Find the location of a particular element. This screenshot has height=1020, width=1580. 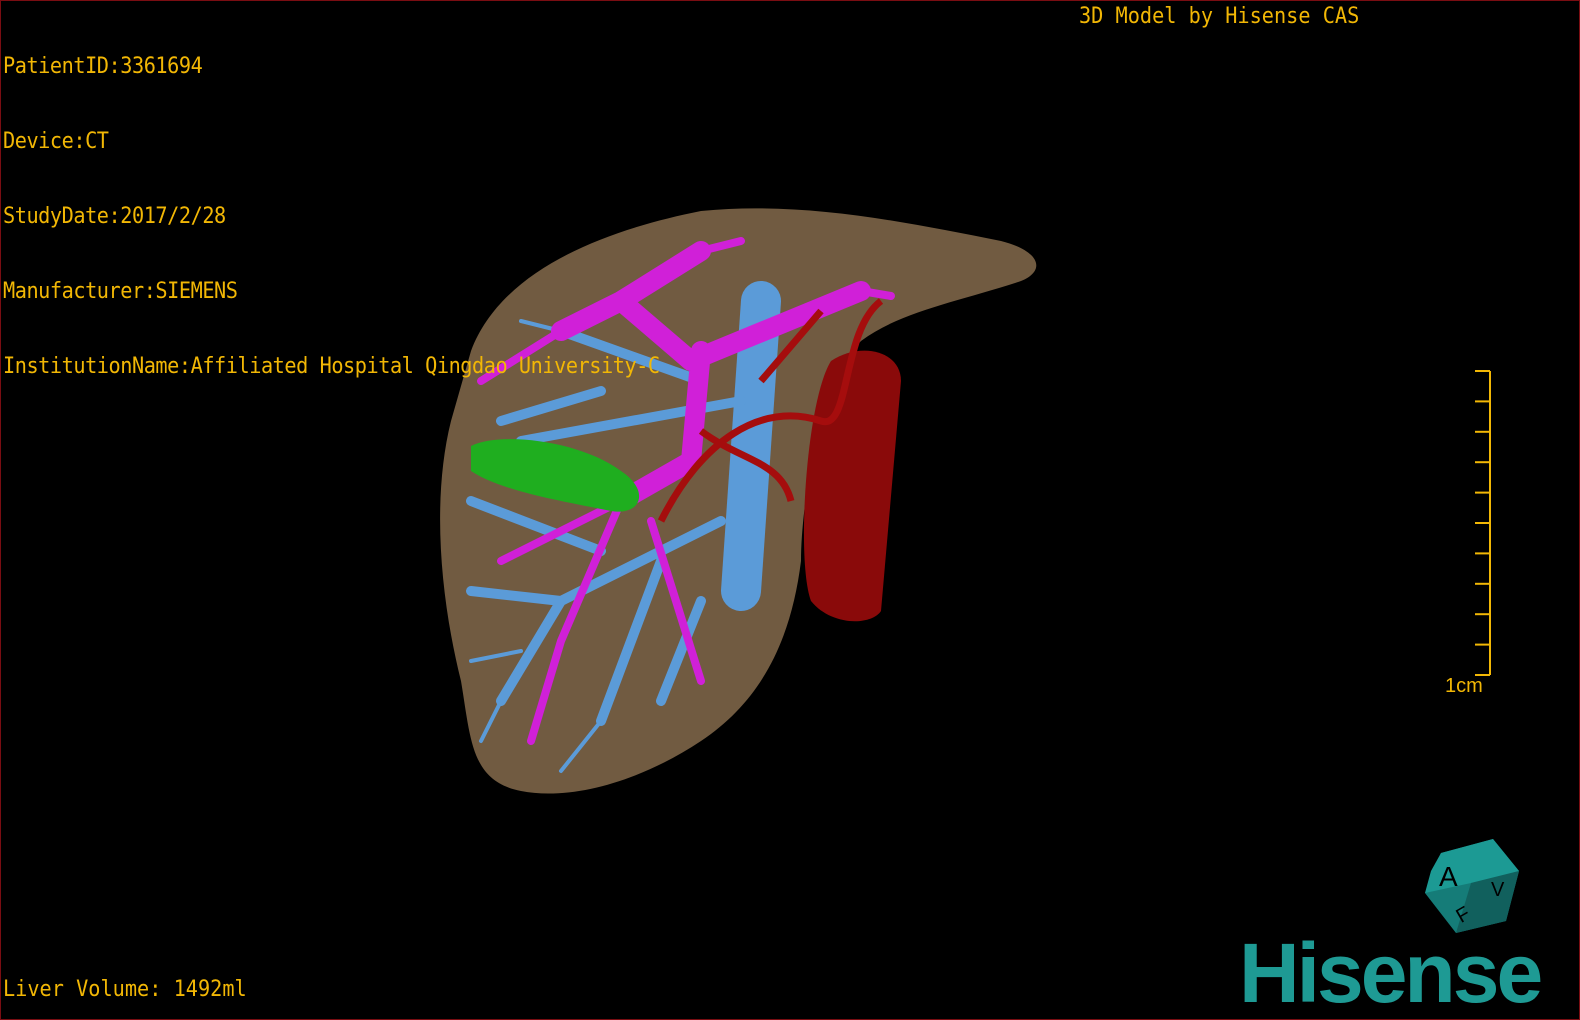

scale-bar-label: 1cm is located at coordinates (1464, 686).